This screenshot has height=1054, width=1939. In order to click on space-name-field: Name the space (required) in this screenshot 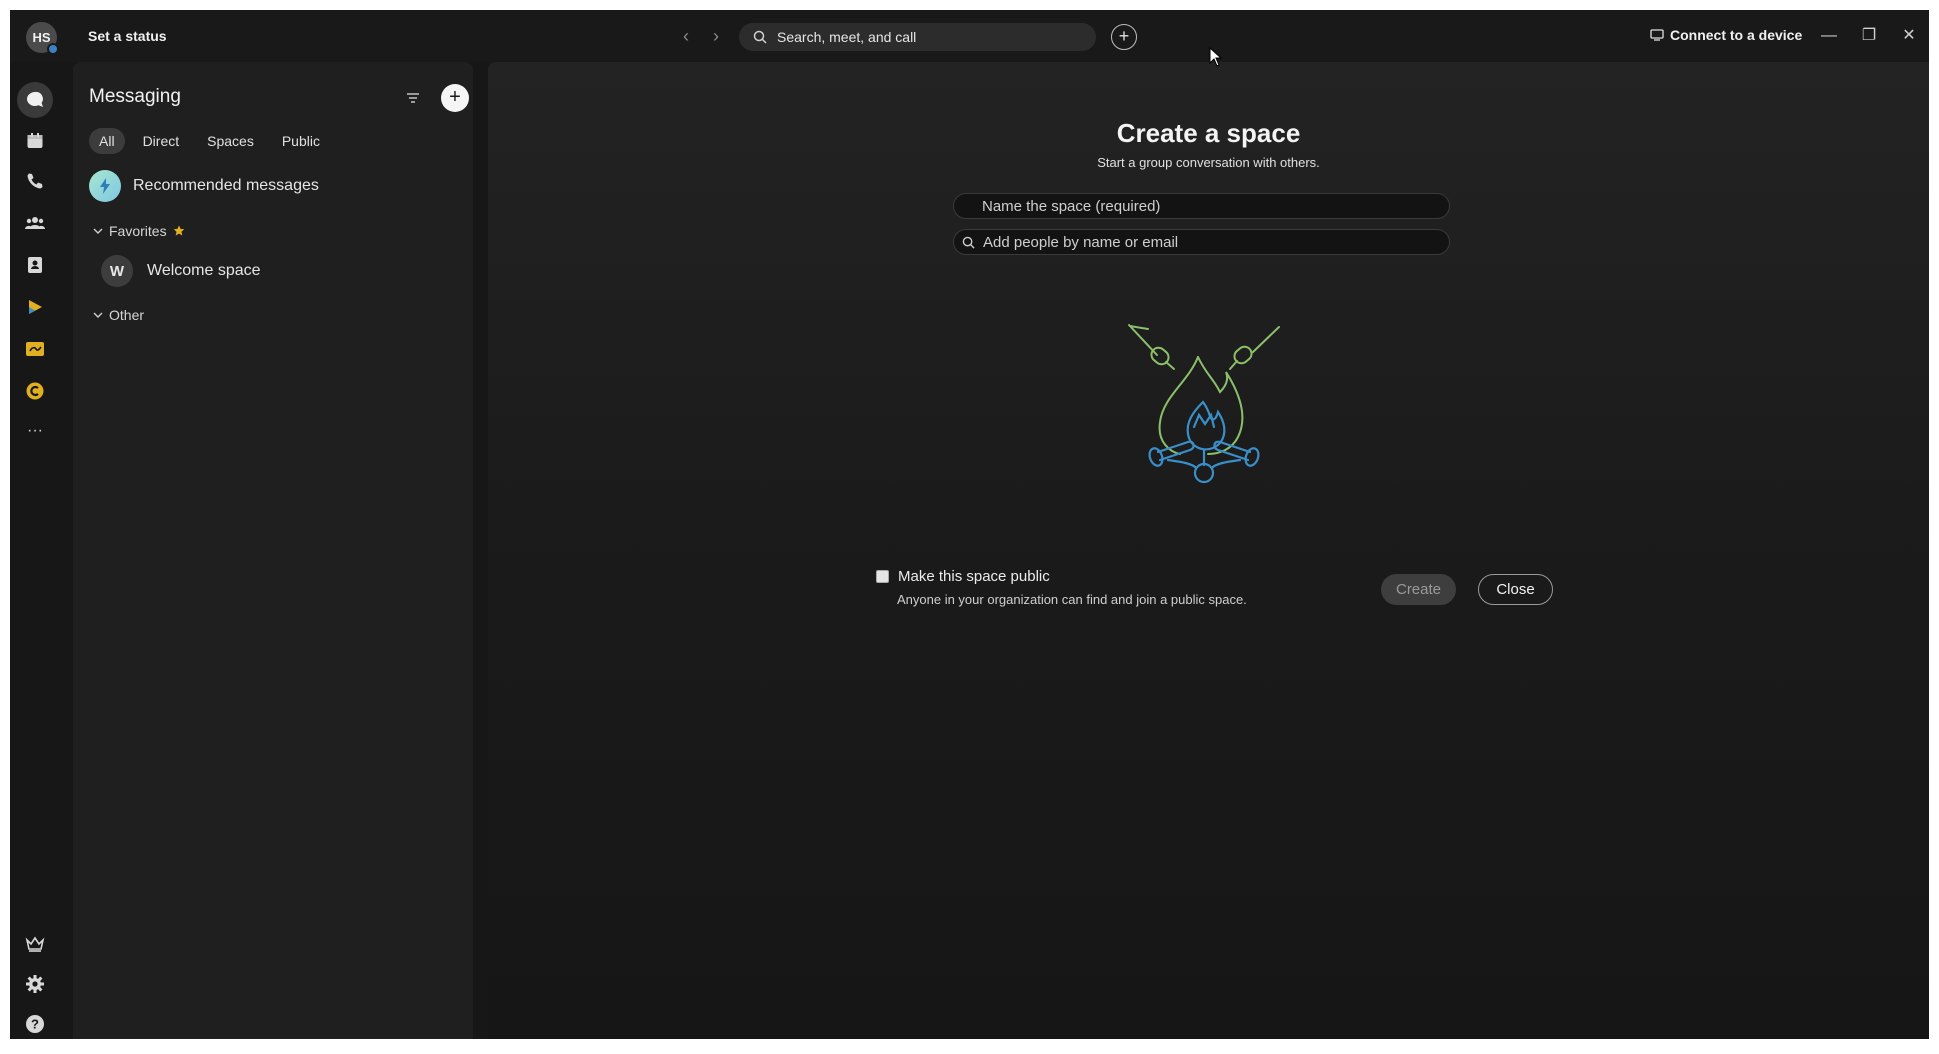, I will do `click(1201, 206)`.